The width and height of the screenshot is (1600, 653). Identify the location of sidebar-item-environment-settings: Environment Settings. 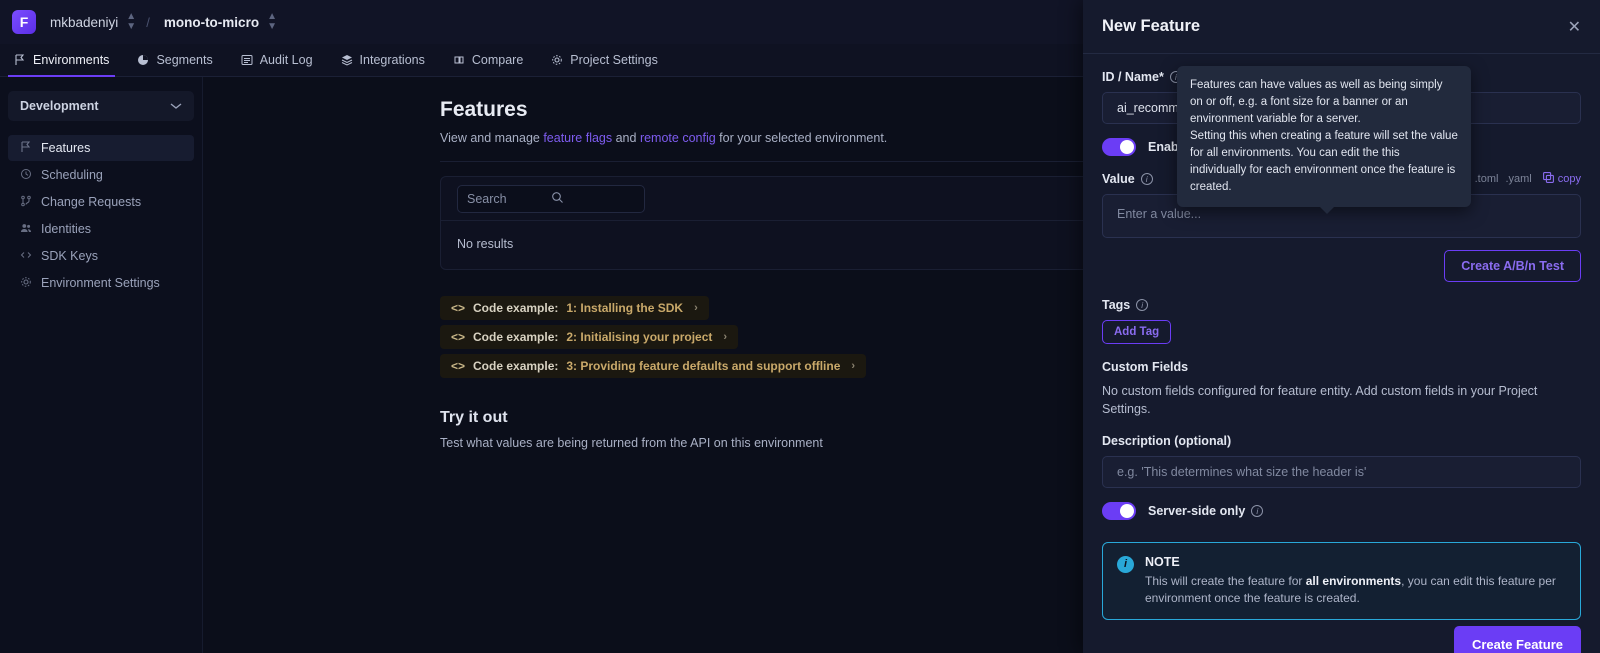
(101, 283).